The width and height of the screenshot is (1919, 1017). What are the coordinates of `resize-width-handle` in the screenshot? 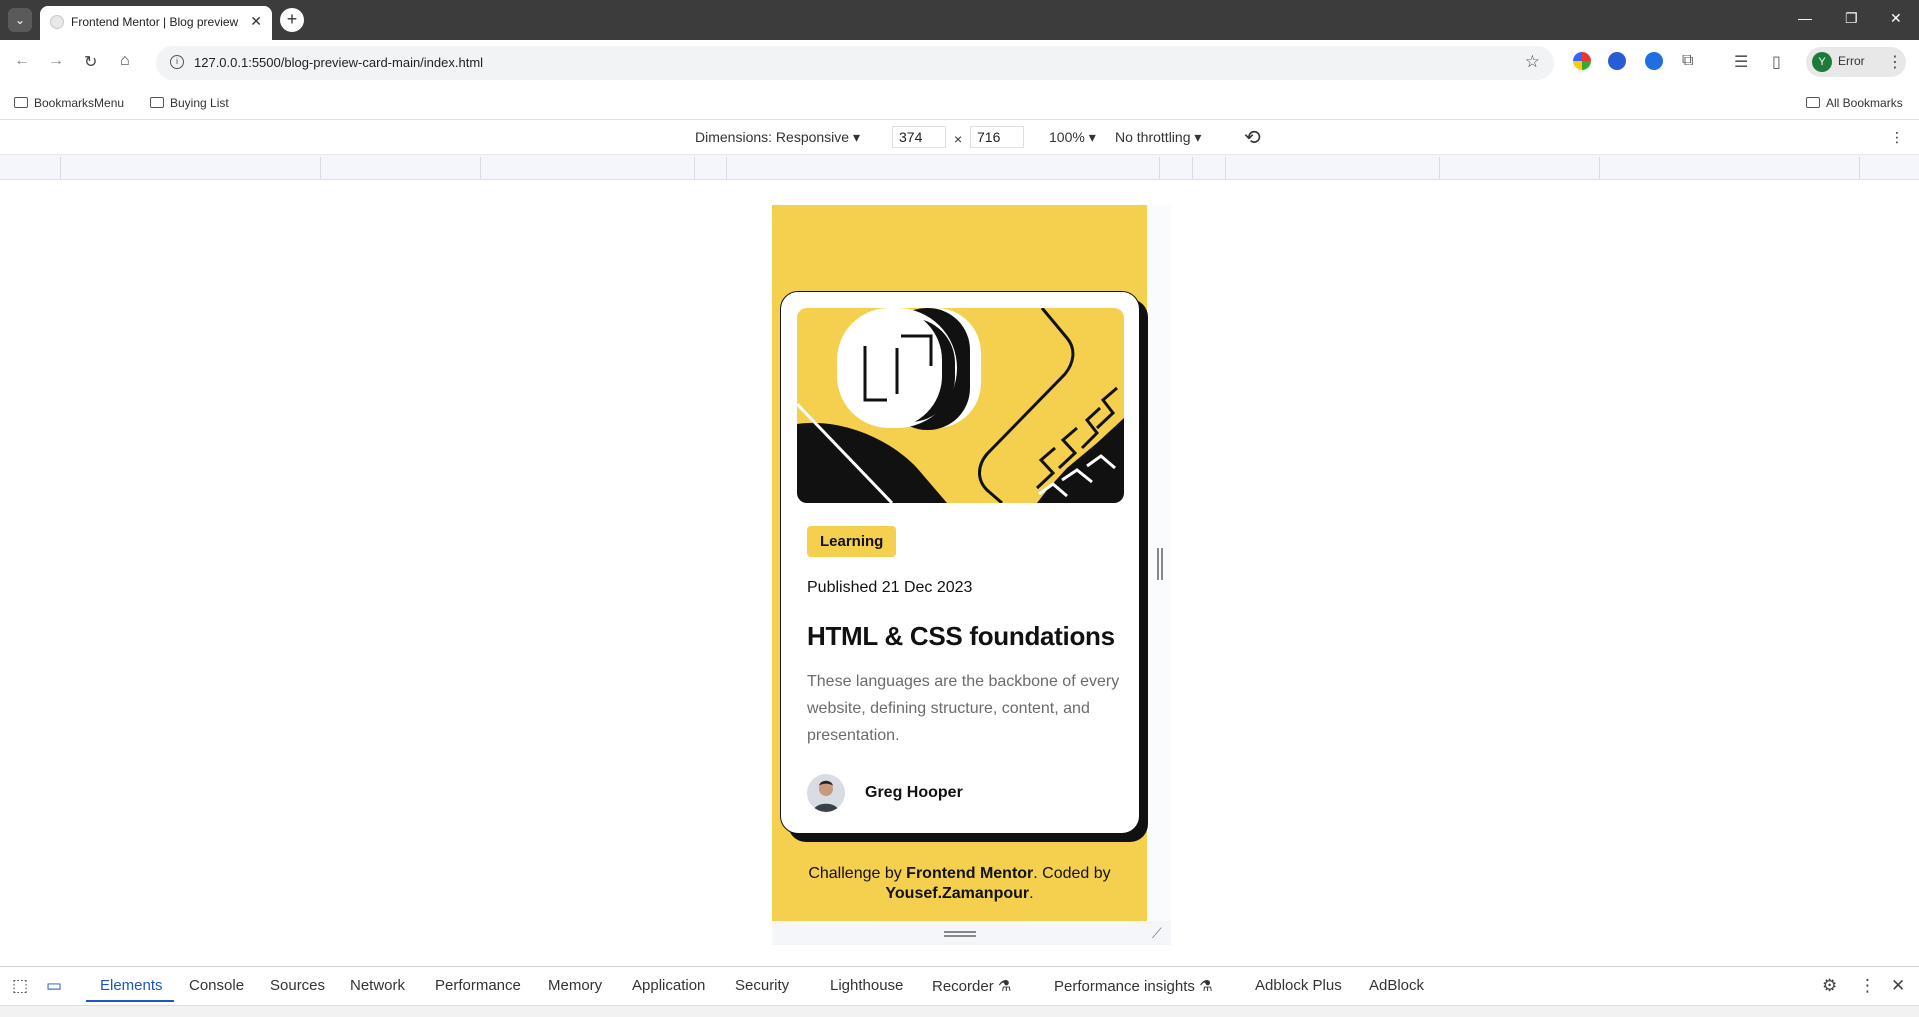 It's located at (1160, 564).